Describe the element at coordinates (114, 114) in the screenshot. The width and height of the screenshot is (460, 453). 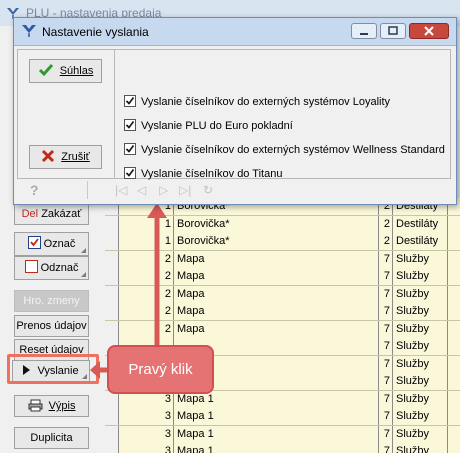
I see `dialog-divider` at that location.